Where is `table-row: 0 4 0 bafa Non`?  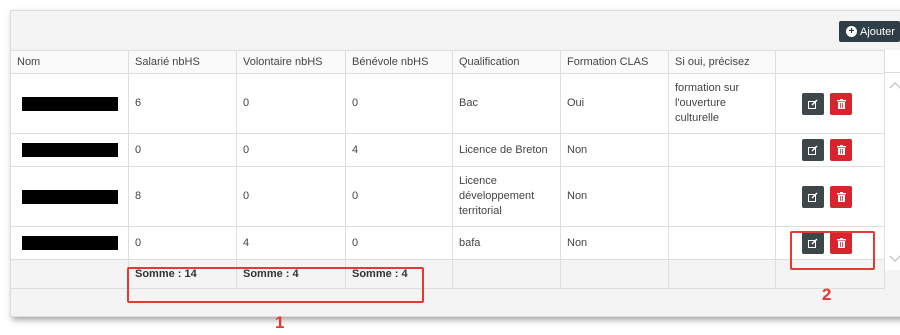 table-row: 0 4 0 bafa Non is located at coordinates (447, 243).